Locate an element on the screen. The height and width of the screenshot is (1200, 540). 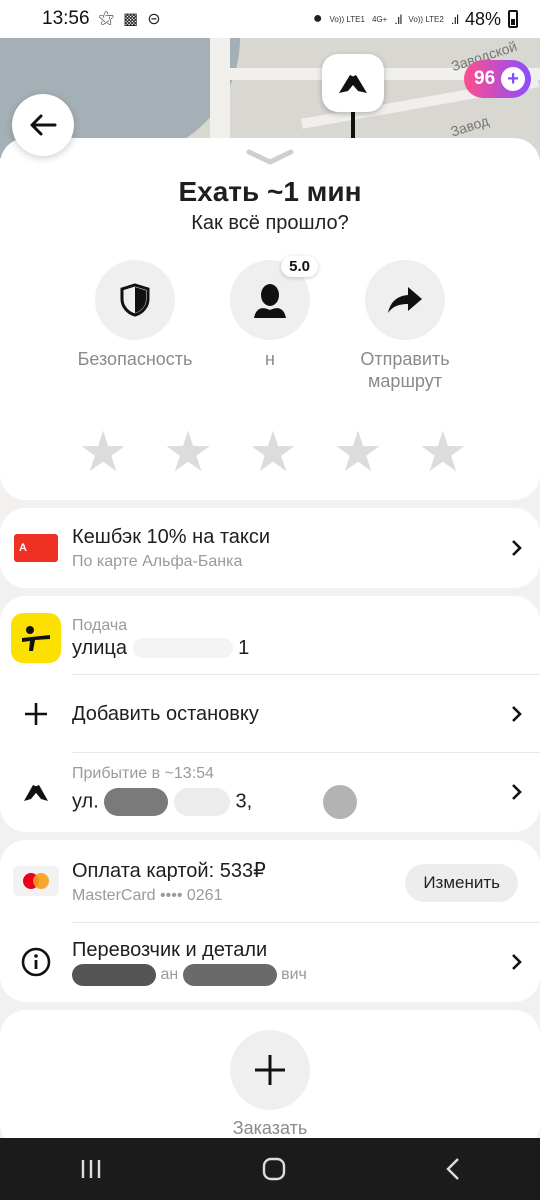
star-4: ★ is located at coordinates (358, 452).